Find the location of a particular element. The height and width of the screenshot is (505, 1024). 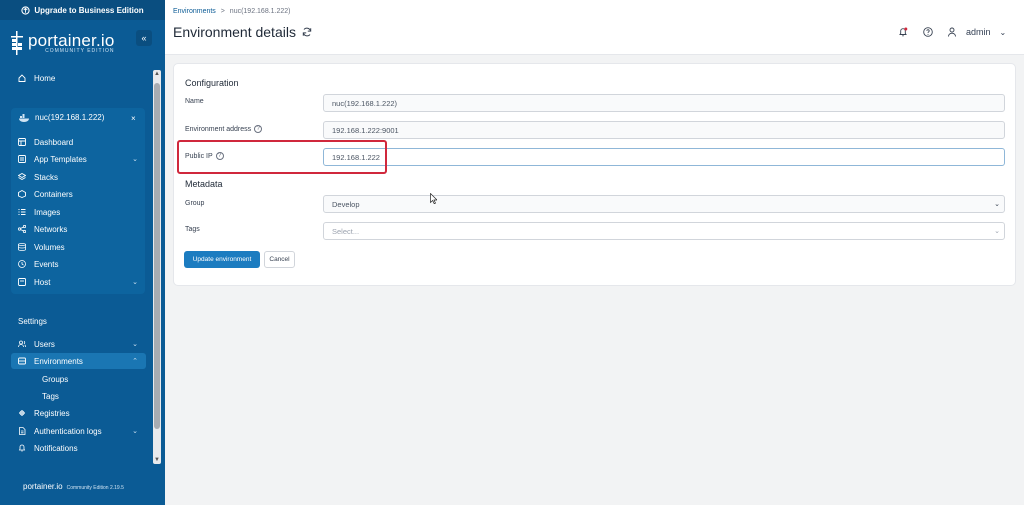

tags-label-text: Tags is located at coordinates (192, 229).